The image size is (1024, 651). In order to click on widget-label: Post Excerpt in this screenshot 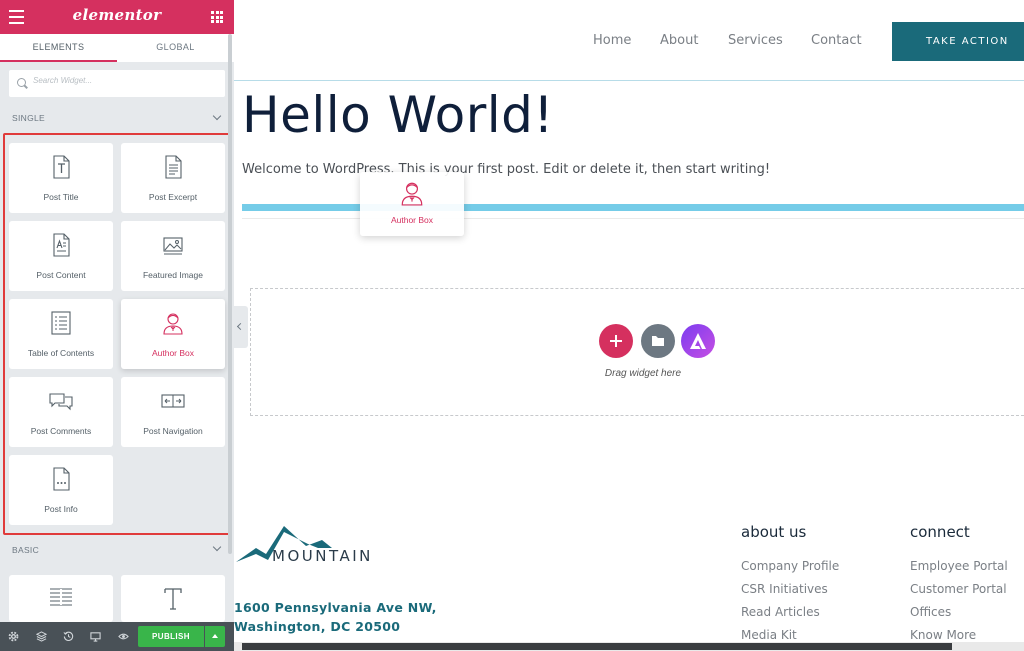, I will do `click(173, 197)`.